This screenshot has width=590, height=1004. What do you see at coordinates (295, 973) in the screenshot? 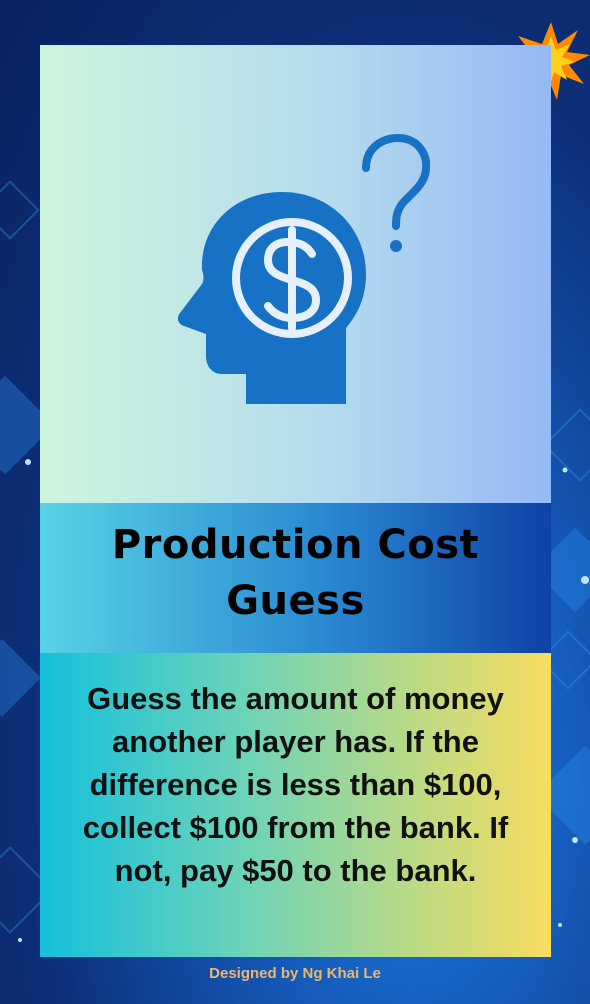
I see `designer-credit: Designed by Ng Khai Le` at bounding box center [295, 973].